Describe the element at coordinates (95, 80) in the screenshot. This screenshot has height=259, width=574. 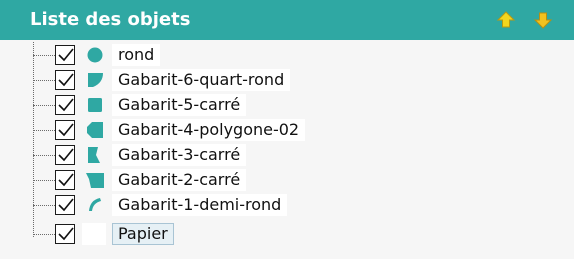
I see `quarter-round-icon` at that location.